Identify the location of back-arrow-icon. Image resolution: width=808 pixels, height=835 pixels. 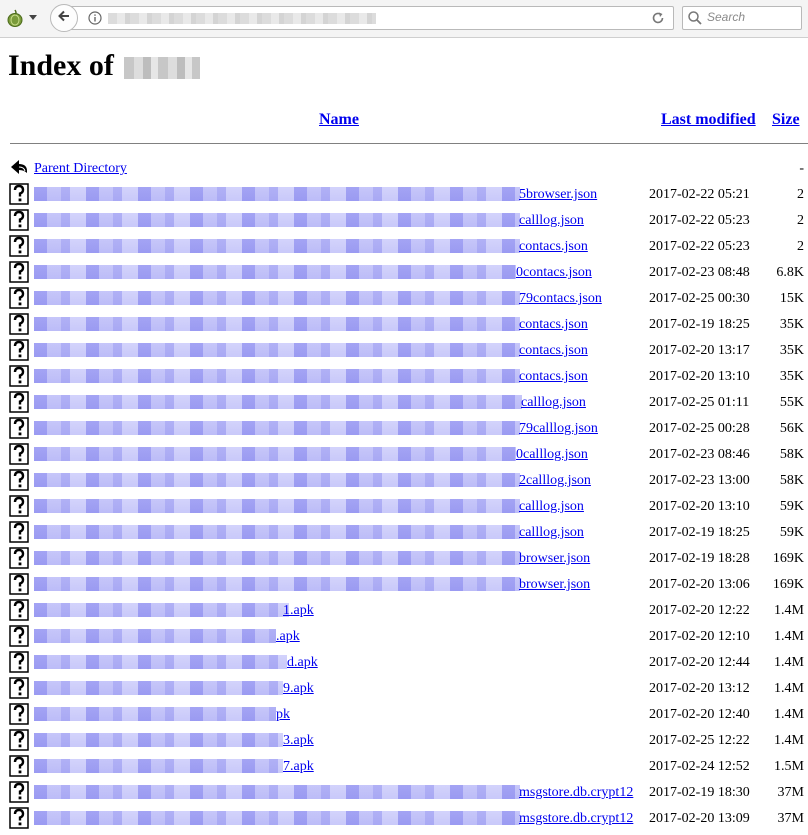
(64, 18).